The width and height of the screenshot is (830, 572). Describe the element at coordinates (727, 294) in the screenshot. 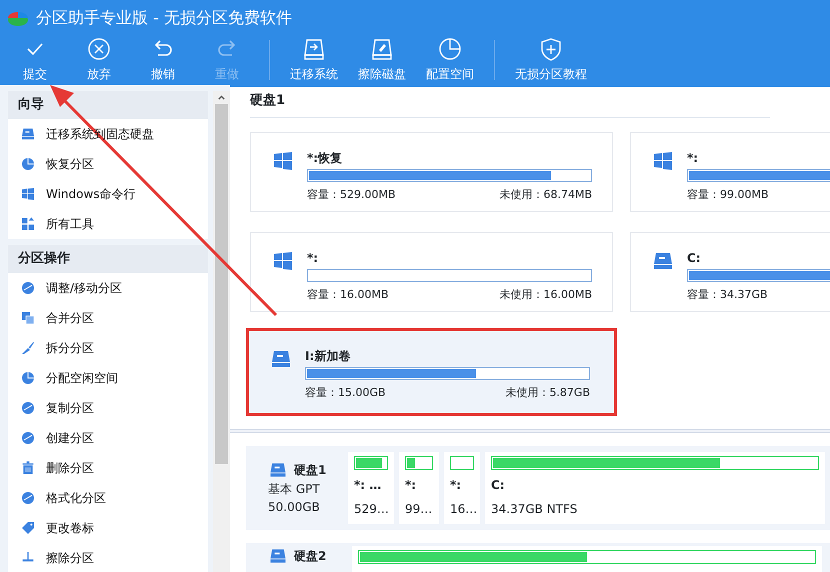

I see `capacity-text: 容量：34.37GB` at that location.